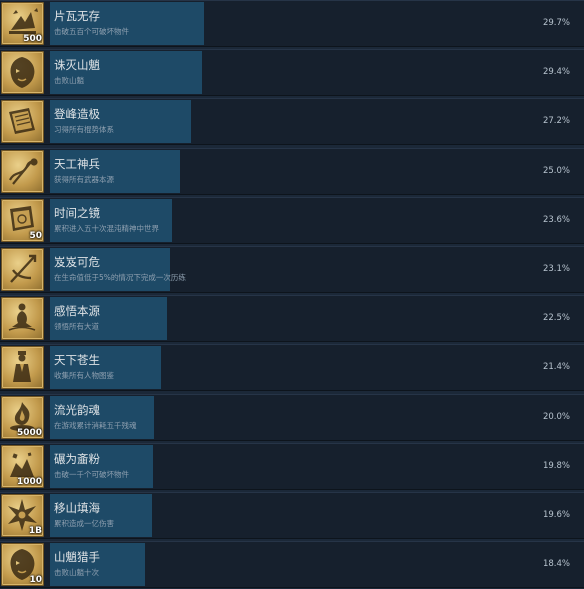 The height and width of the screenshot is (589, 584). Describe the element at coordinates (77, 164) in the screenshot. I see `achievement-title: 天工神兵` at that location.